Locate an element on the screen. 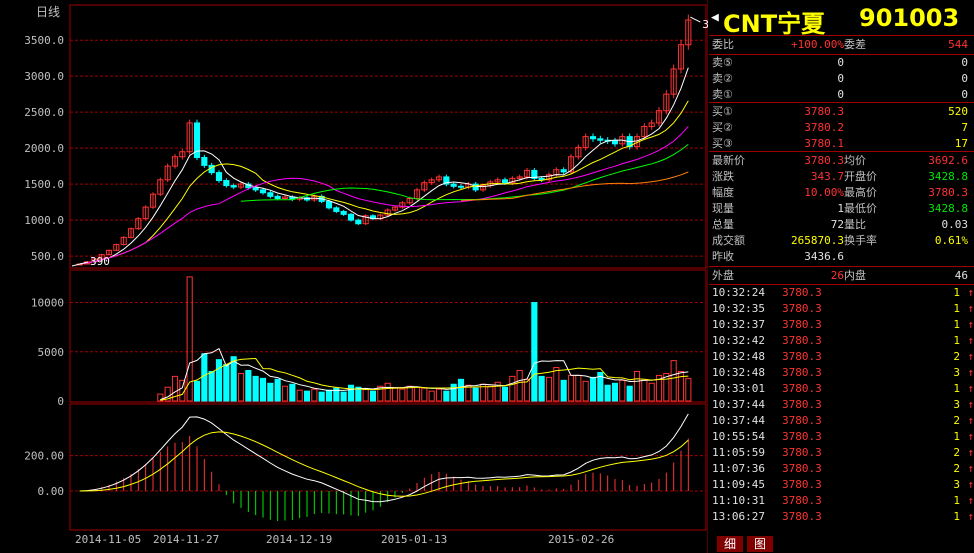 This screenshot has width=974, height=553. tick-row: 11:07:36 3780.3 2 ↑ is located at coordinates (843, 469).